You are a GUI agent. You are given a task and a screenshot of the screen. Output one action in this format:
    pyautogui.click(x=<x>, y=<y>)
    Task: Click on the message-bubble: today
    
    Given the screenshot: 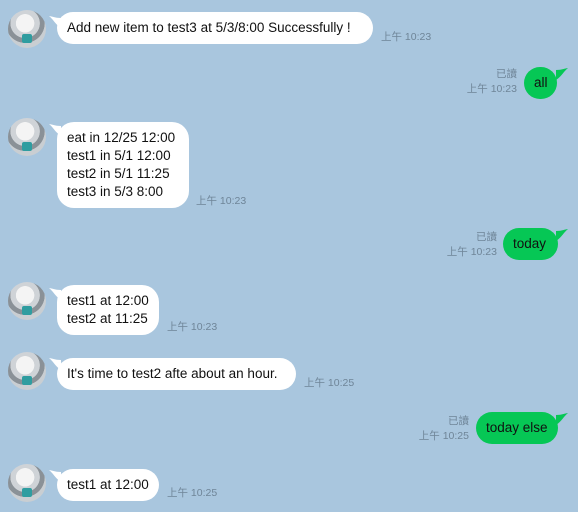 What is the action you would take?
    pyautogui.click(x=530, y=244)
    